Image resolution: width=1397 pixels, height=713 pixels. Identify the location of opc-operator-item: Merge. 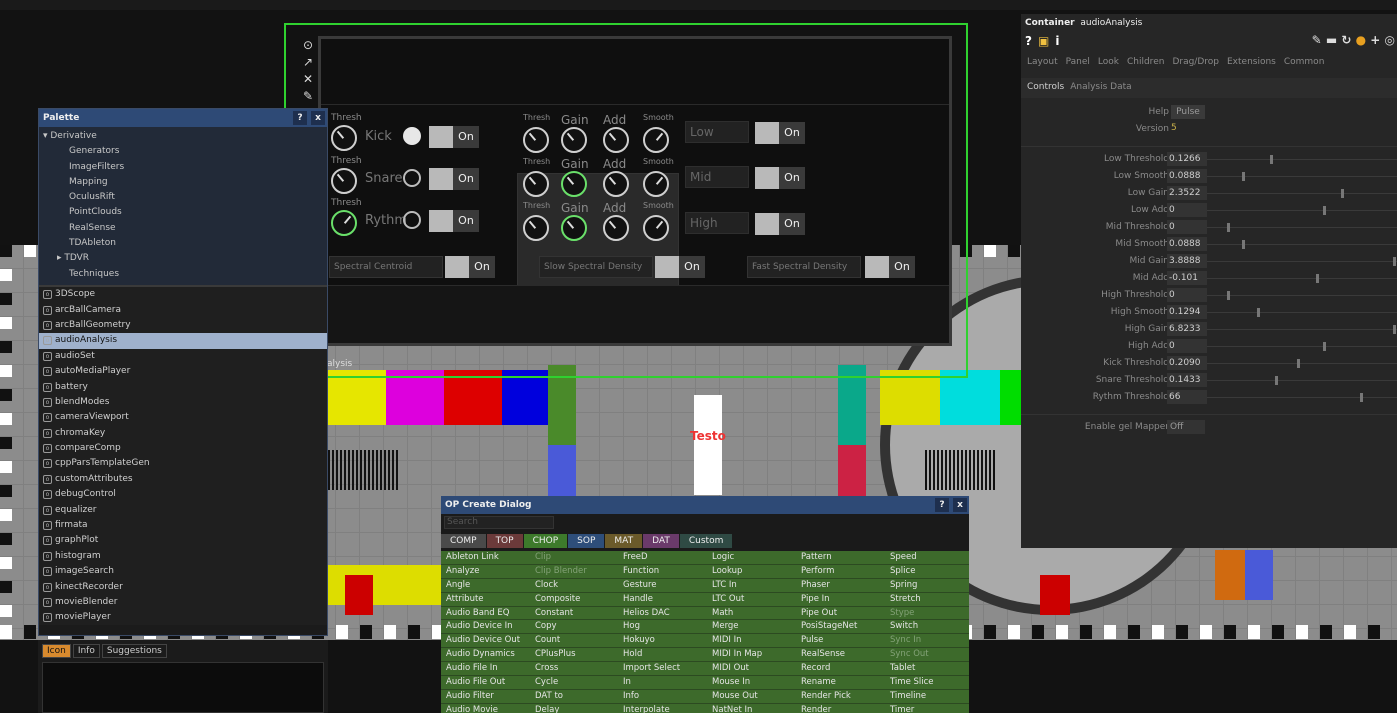
(751, 627).